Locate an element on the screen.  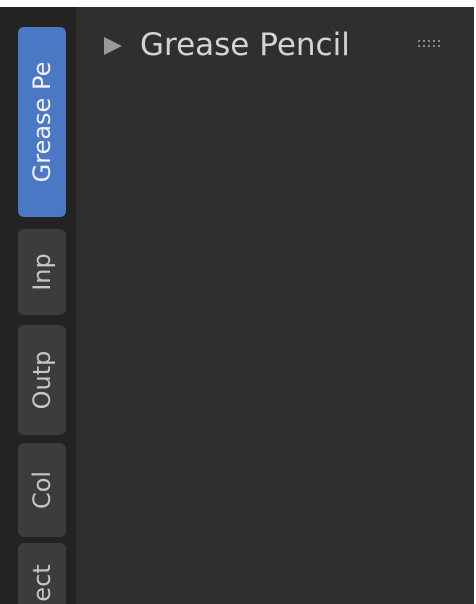
tab-color-label: Col is located at coordinates (42, 490).